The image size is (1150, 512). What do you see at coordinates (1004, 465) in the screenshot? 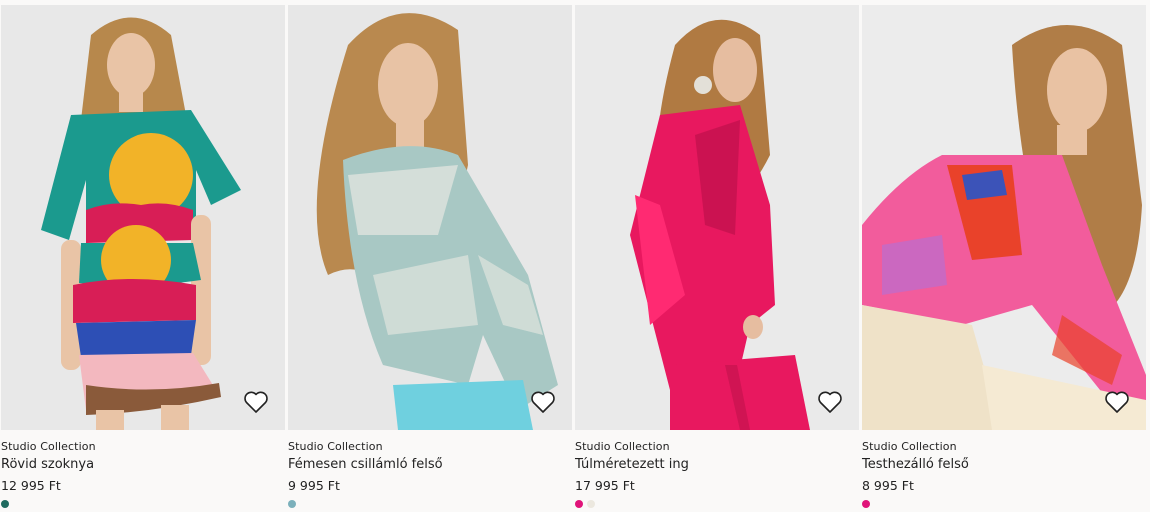
I see `product-name: Testhezálló felső` at bounding box center [1004, 465].